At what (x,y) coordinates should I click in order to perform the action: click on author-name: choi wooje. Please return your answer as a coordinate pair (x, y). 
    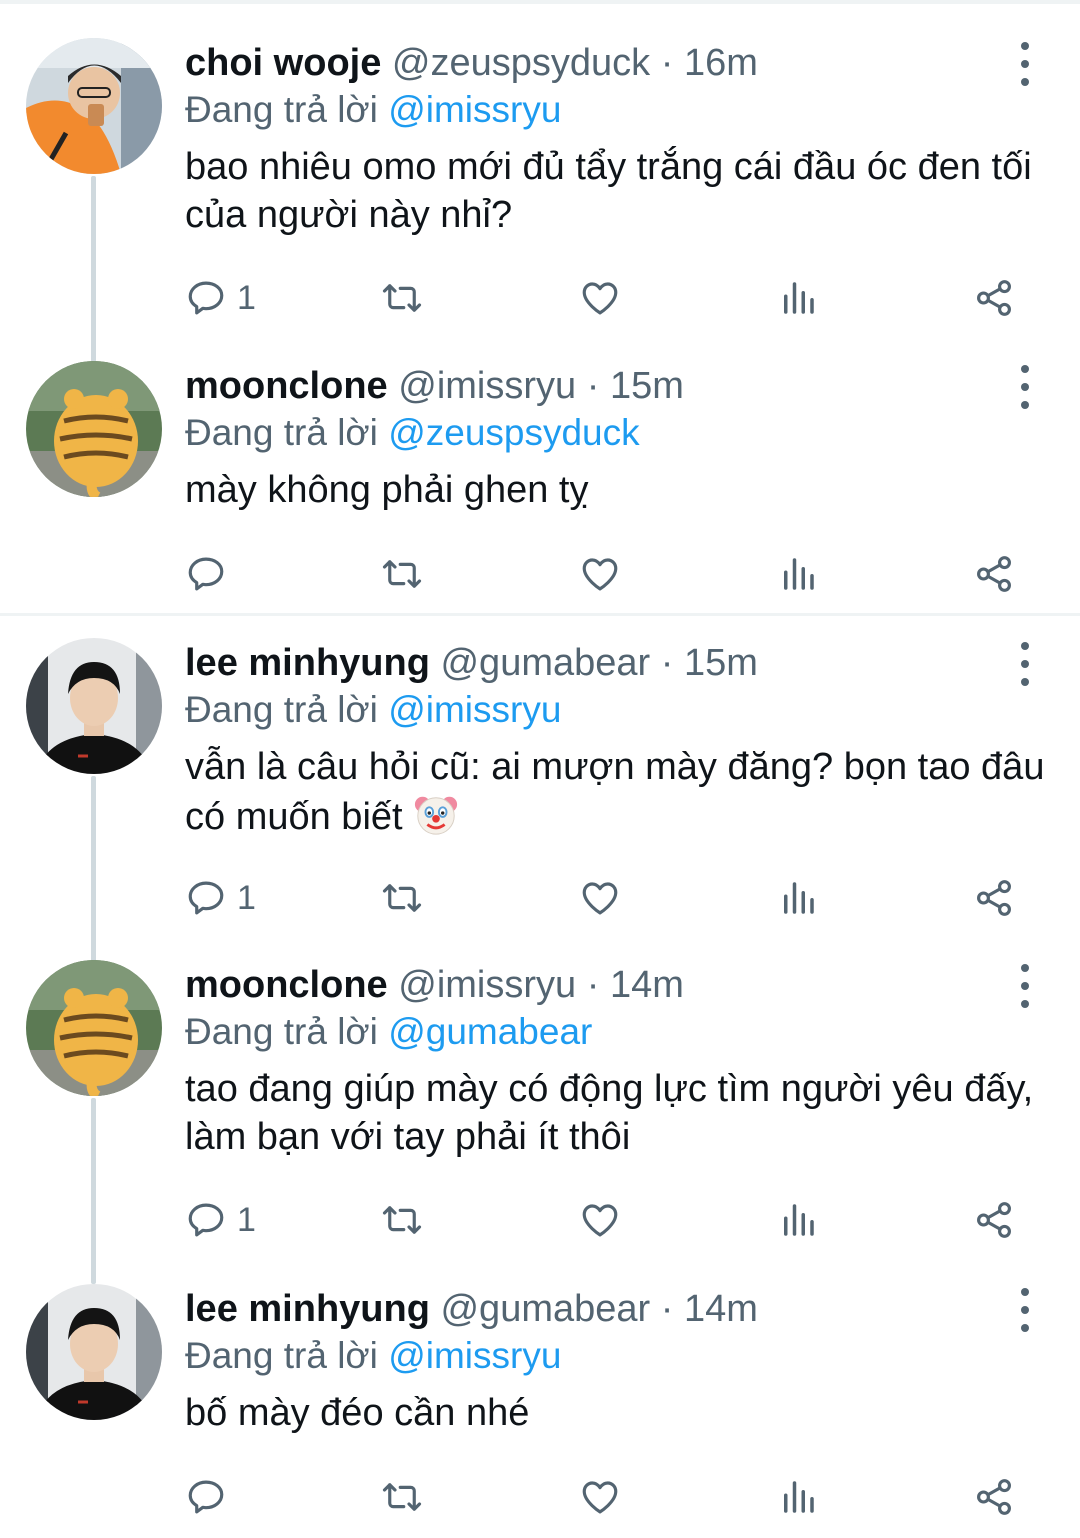
    Looking at the image, I should click on (283, 63).